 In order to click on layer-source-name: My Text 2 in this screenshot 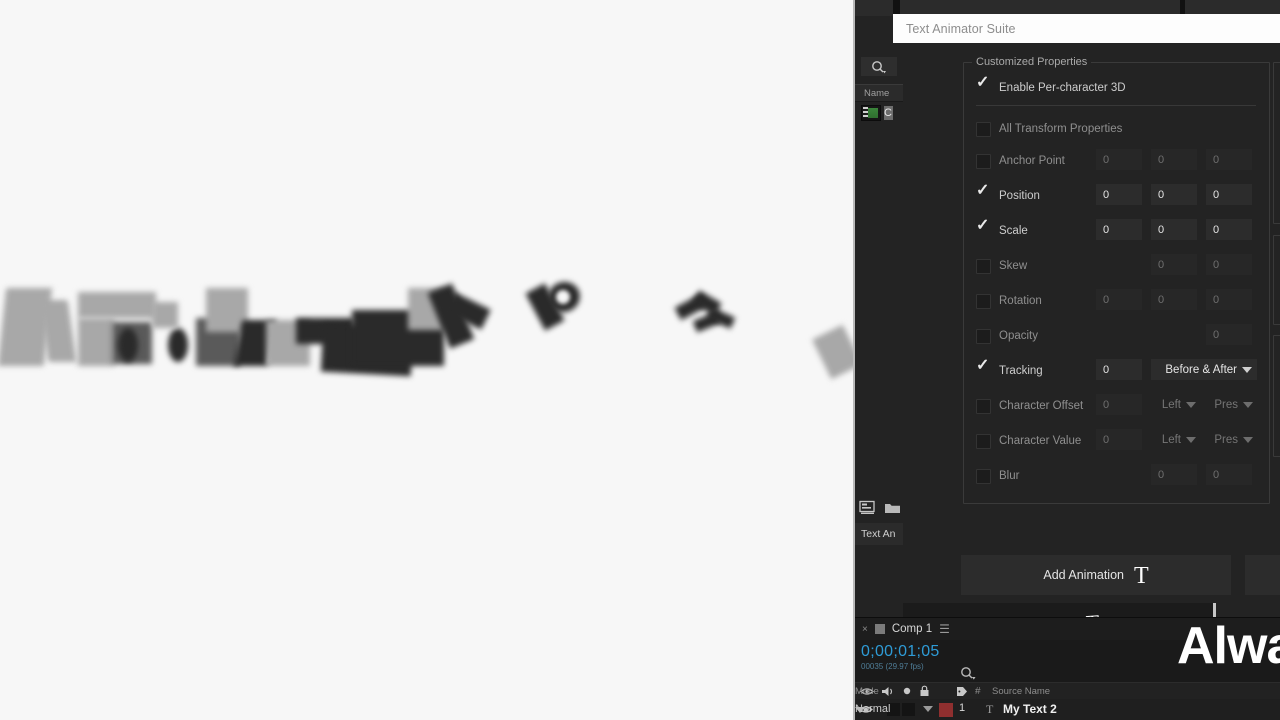, I will do `click(1030, 709)`.